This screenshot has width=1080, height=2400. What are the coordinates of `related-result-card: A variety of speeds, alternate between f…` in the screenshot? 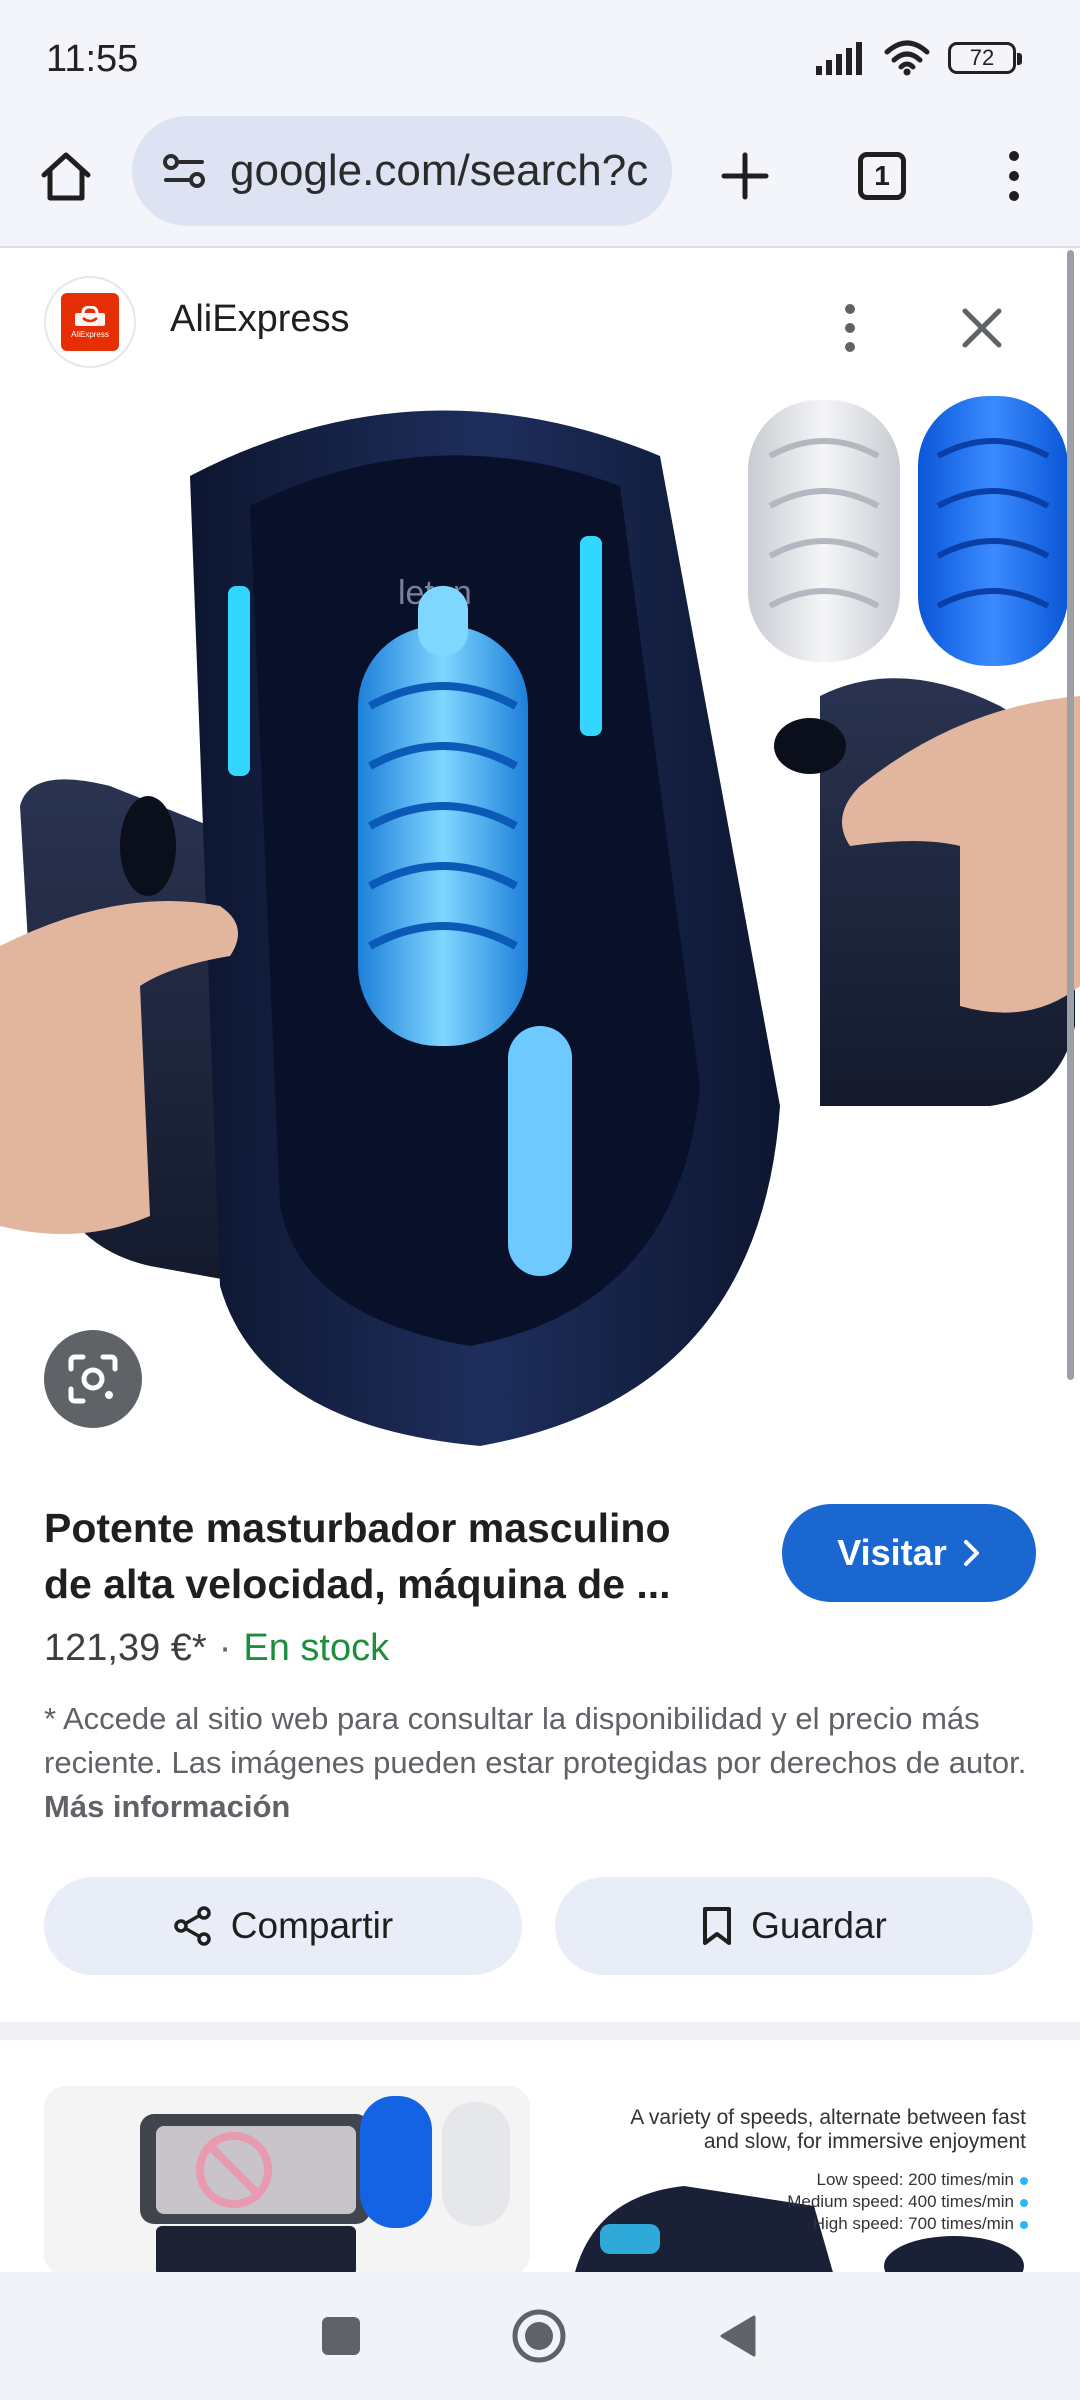 It's located at (796, 2181).